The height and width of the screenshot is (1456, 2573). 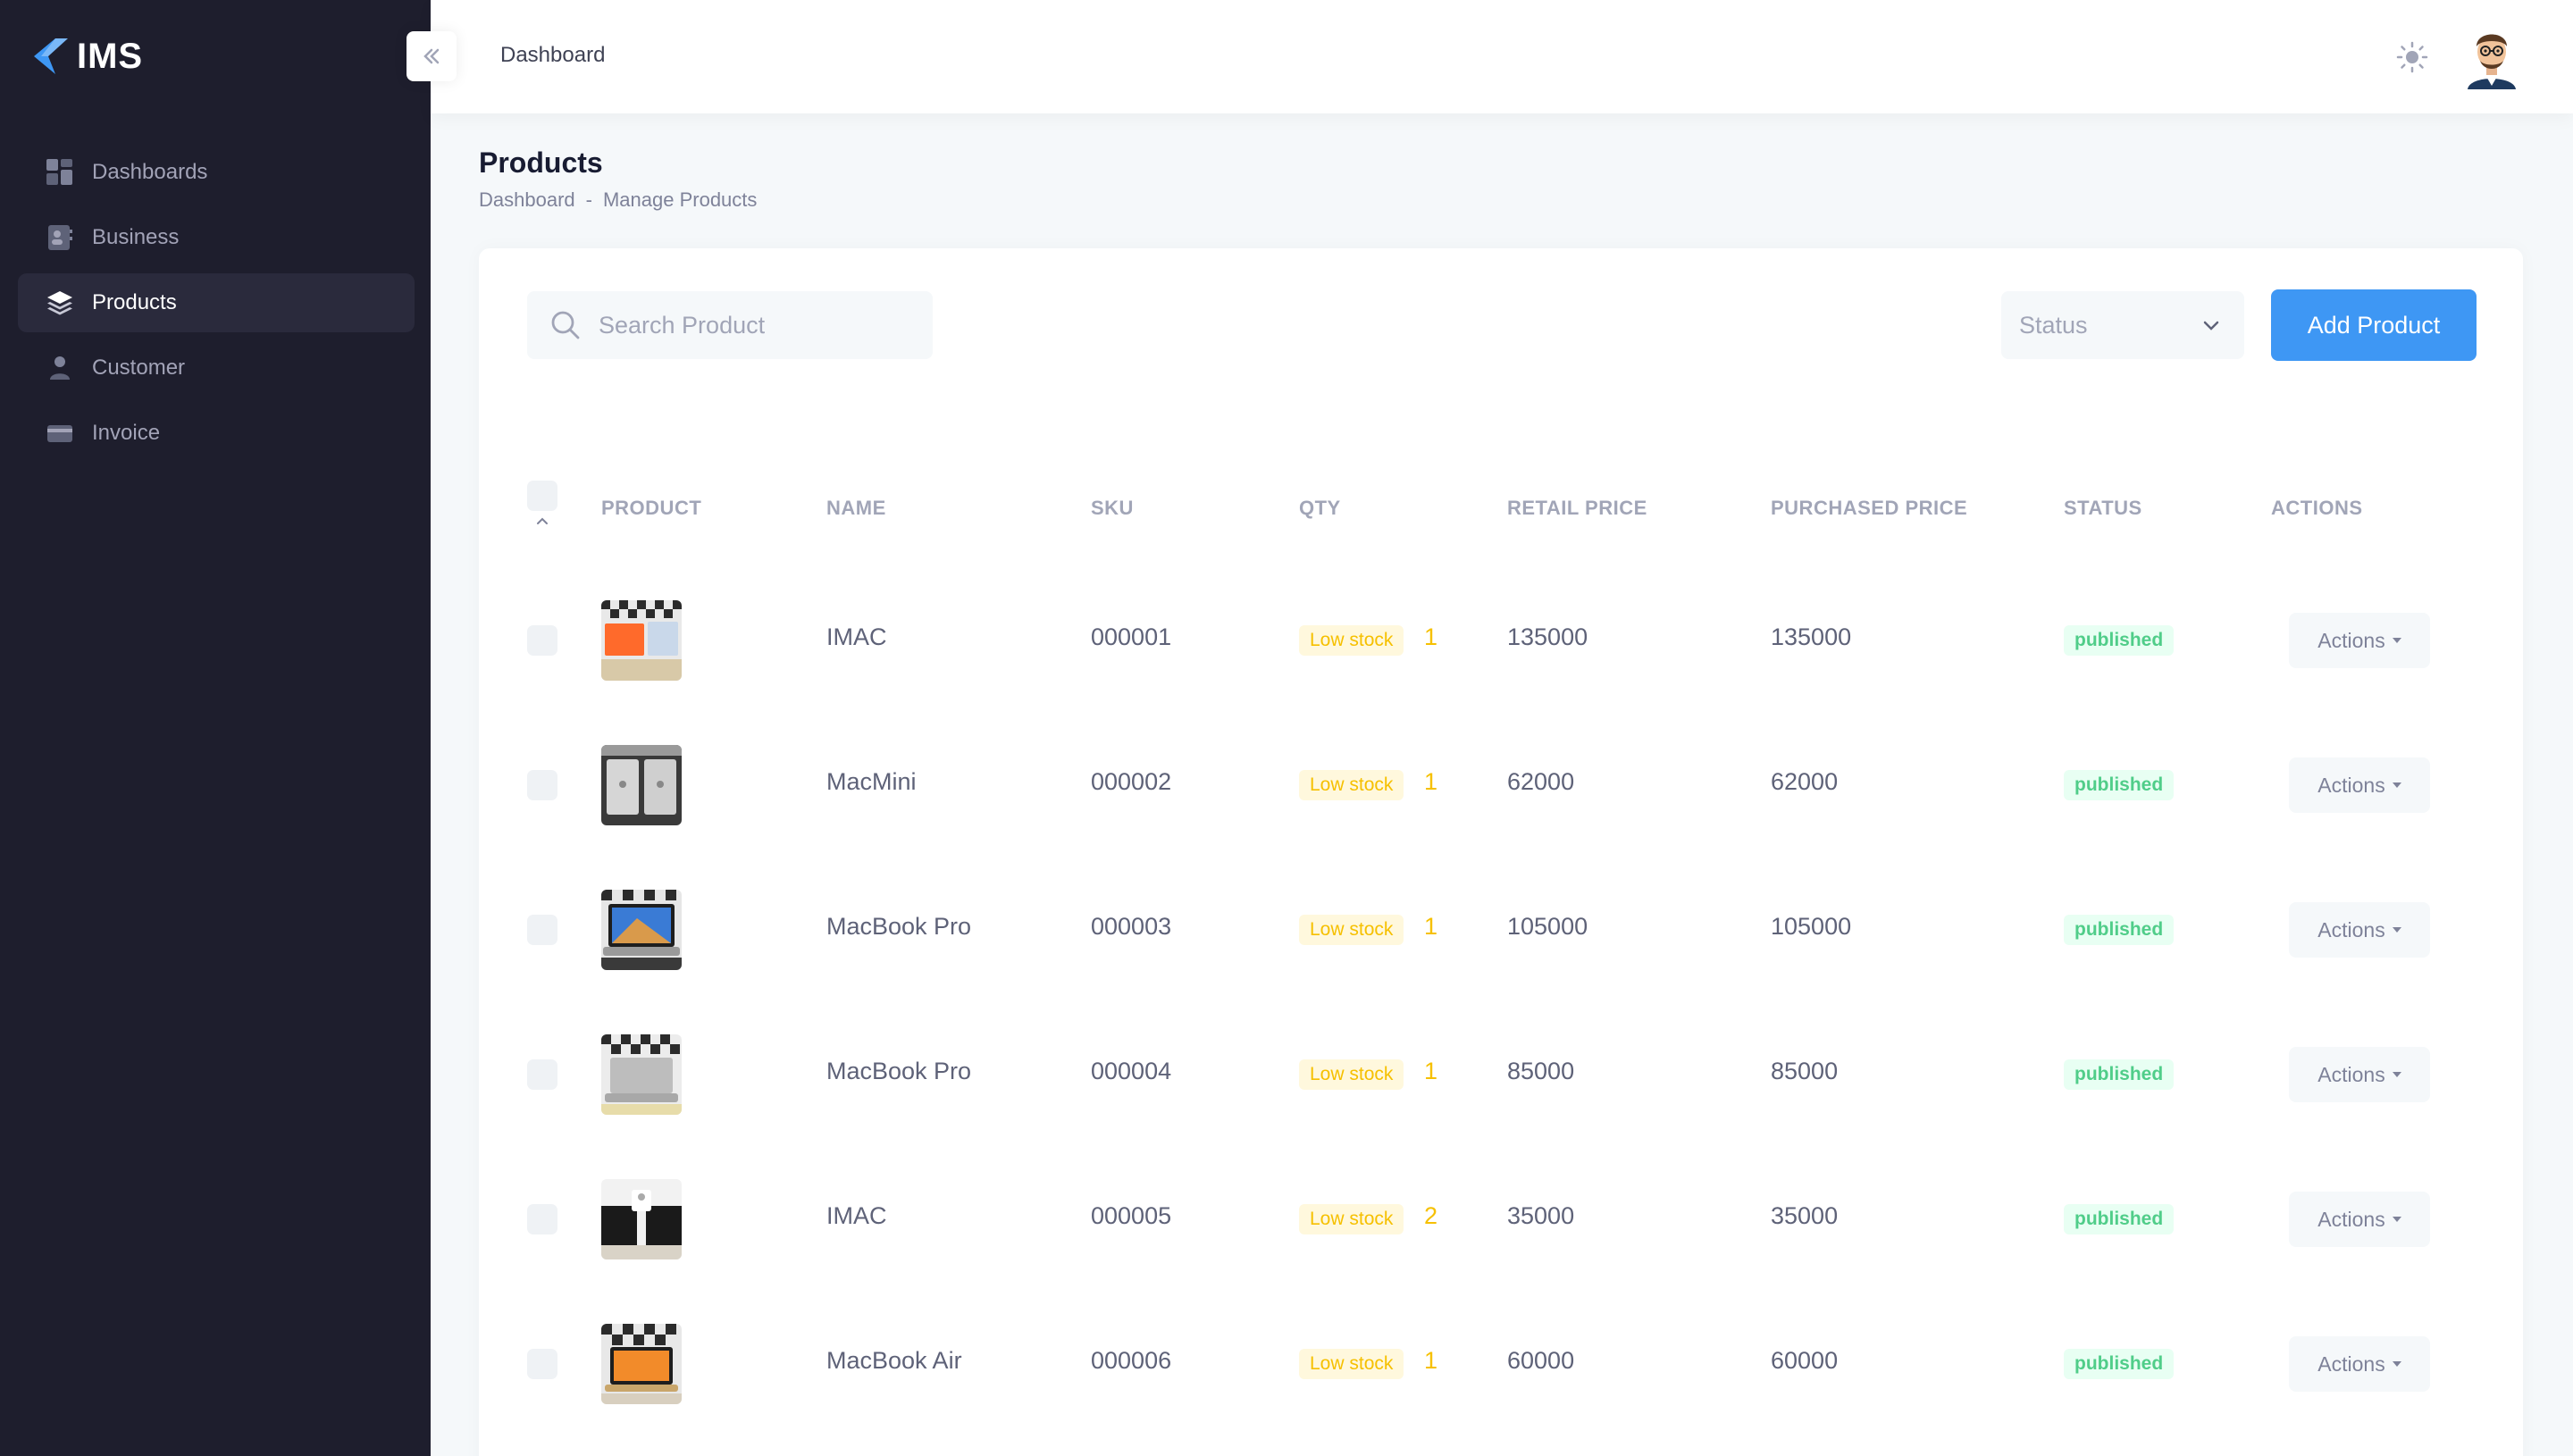 What do you see at coordinates (894, 1360) in the screenshot?
I see `product-name: MacBook Air` at bounding box center [894, 1360].